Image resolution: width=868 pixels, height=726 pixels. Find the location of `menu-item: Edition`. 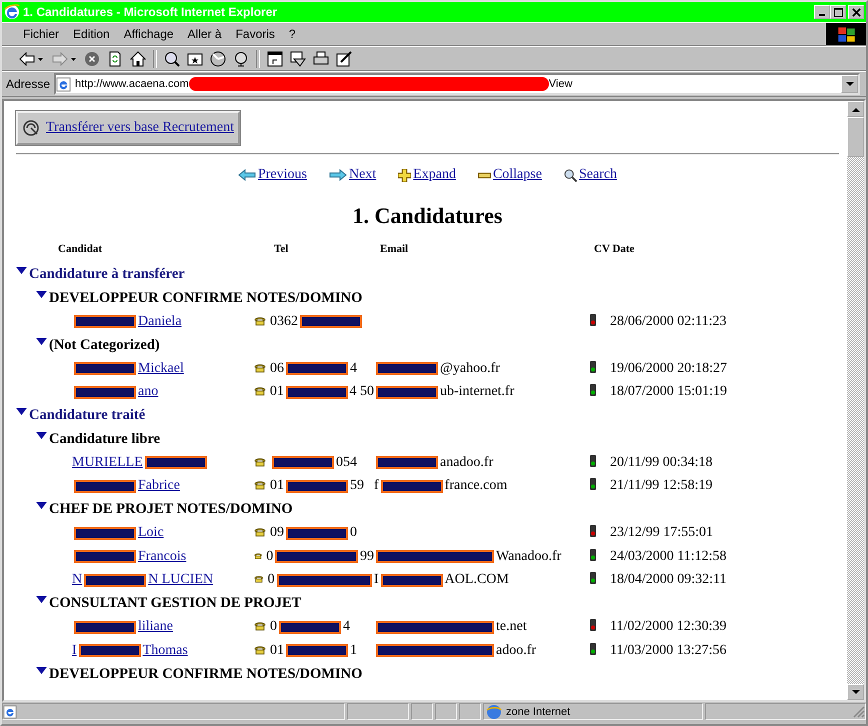

menu-item: Edition is located at coordinates (91, 34).